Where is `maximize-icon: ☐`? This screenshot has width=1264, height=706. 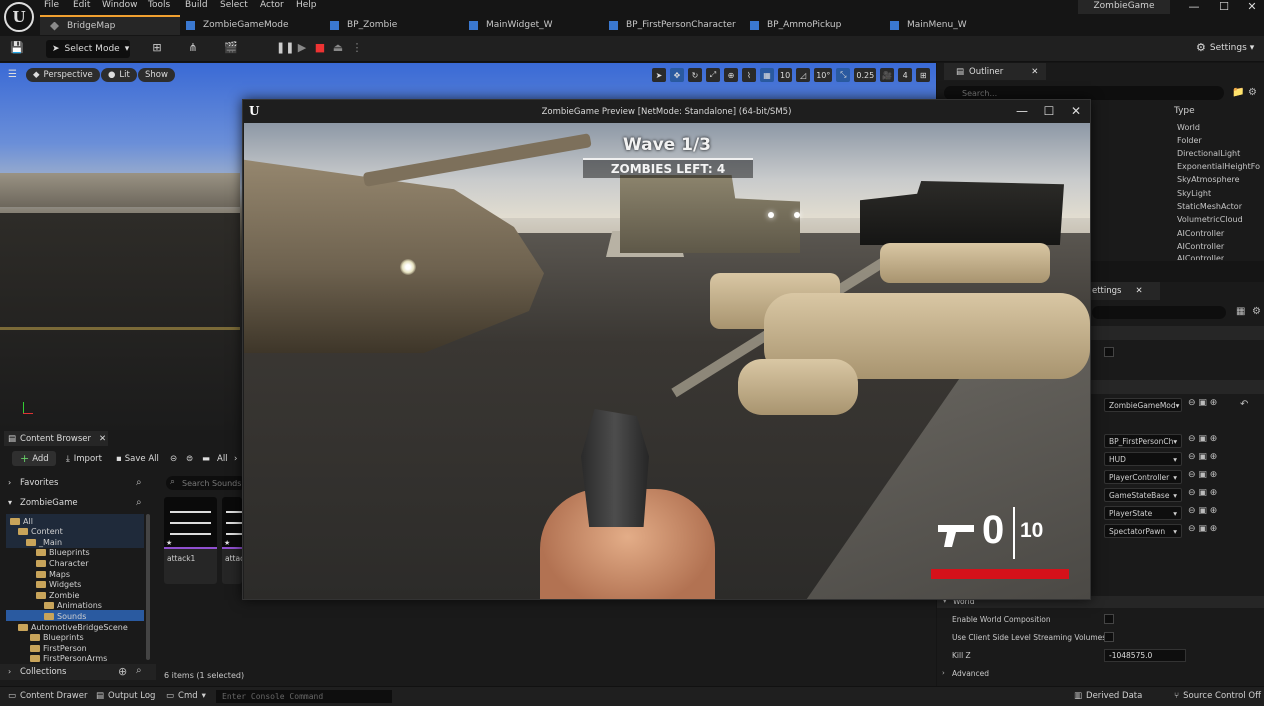
maximize-icon: ☐ is located at coordinates (1049, 111).